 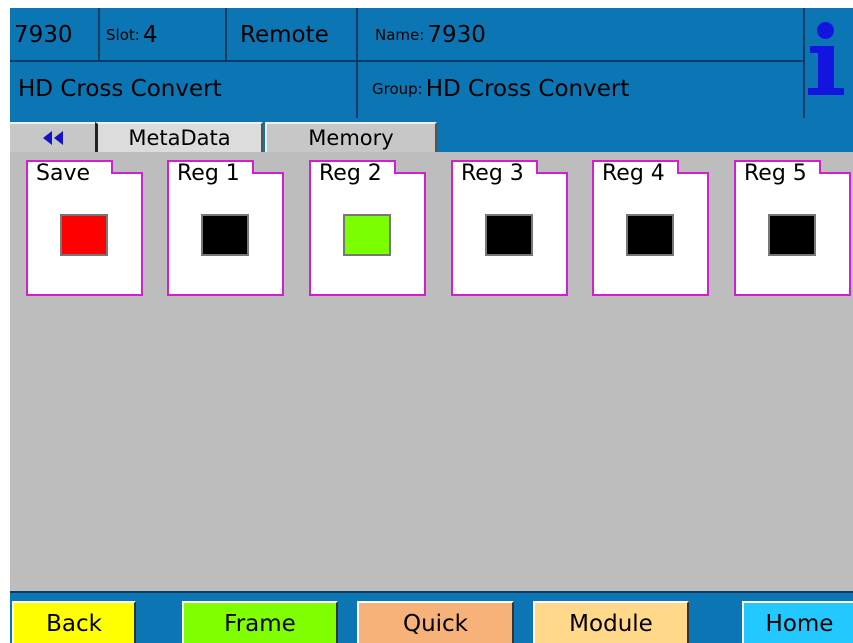 I want to click on slot-info: Slot: 4, so click(x=131, y=34).